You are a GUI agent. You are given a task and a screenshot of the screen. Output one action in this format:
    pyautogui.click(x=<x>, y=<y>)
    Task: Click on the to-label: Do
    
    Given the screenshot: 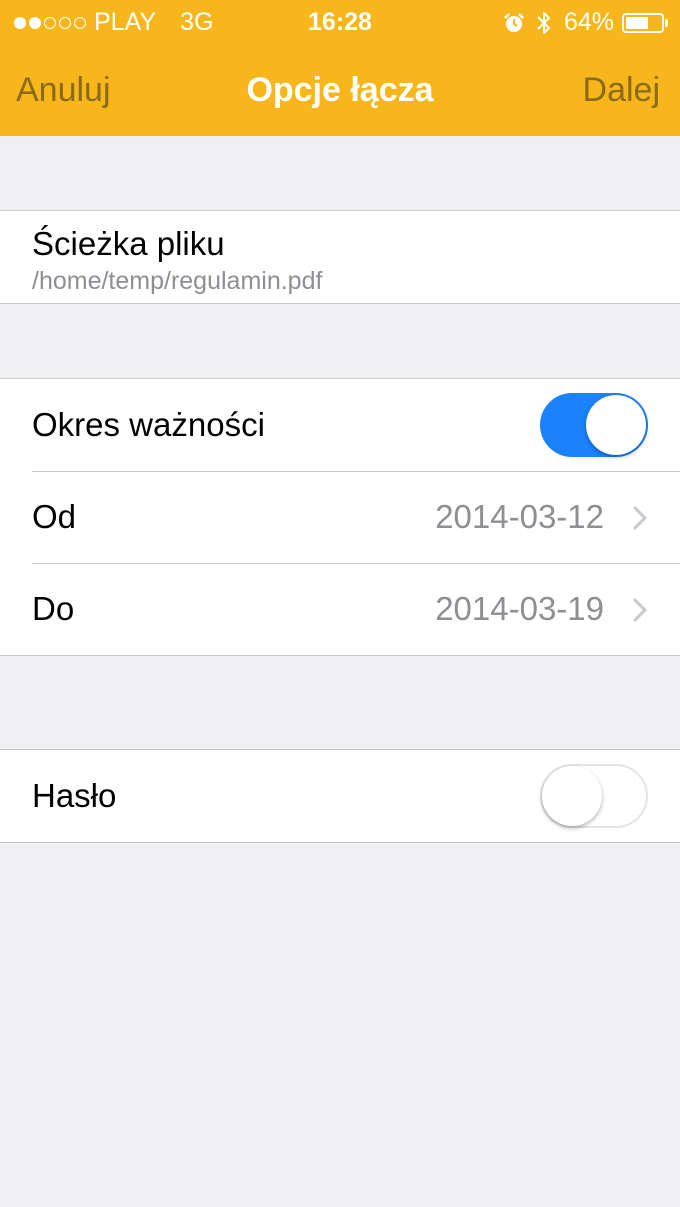 What is the action you would take?
    pyautogui.click(x=53, y=608)
    